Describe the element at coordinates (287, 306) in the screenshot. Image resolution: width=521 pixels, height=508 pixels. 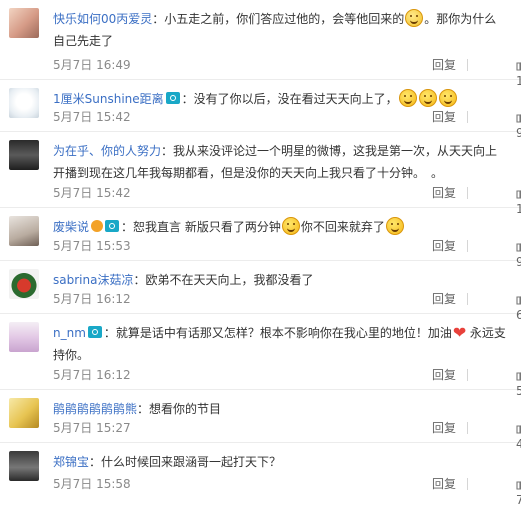
I see `comment-meta: 5月7日 16:12 回复 65` at that location.